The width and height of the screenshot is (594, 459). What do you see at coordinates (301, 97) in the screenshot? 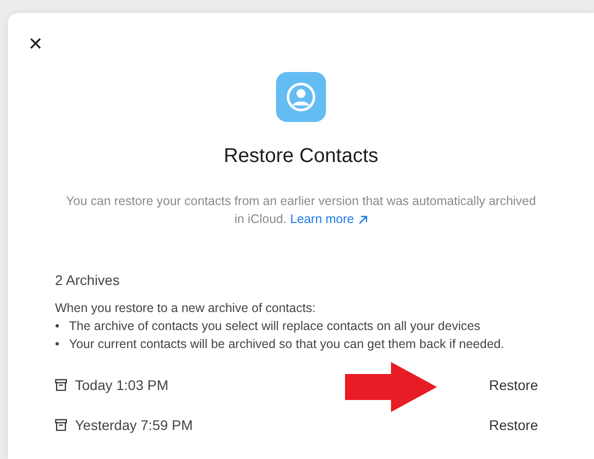
I see `contacts-app-icon` at bounding box center [301, 97].